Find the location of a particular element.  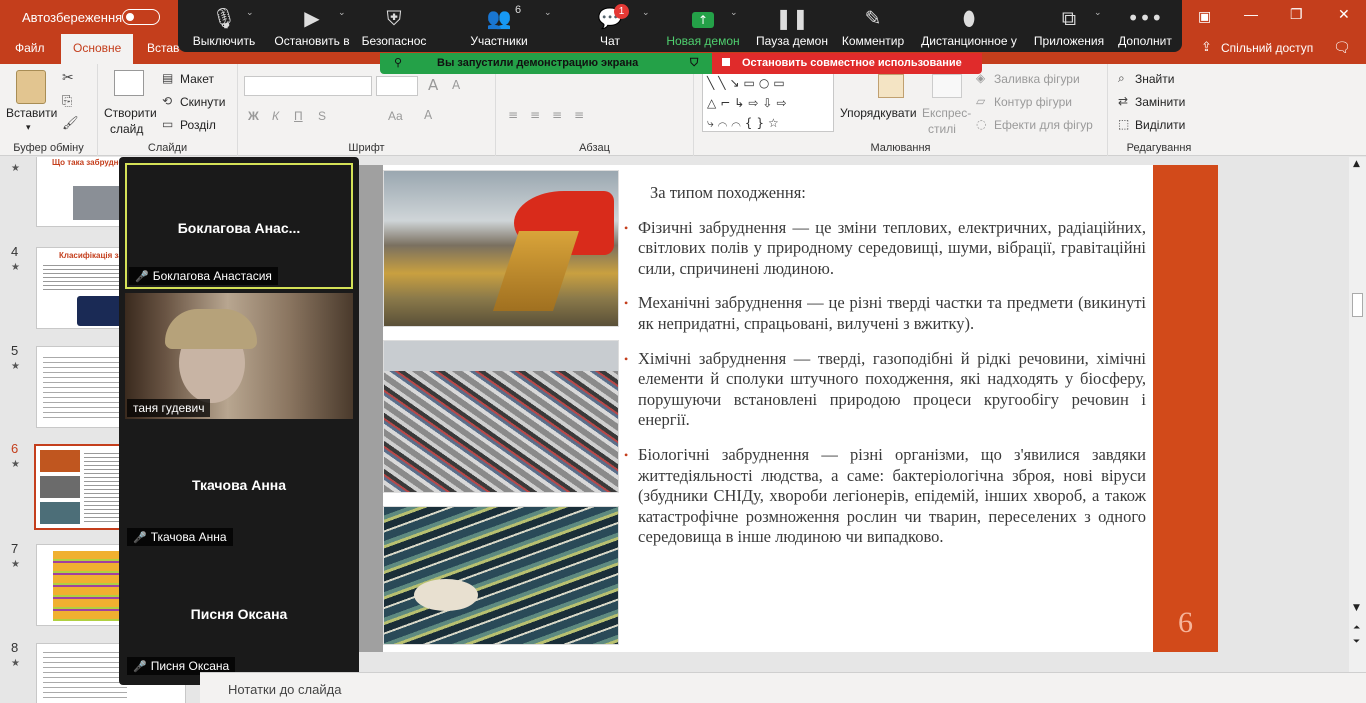

shape-effects-button: Ефекти для фігур is located at coordinates (1043, 125).